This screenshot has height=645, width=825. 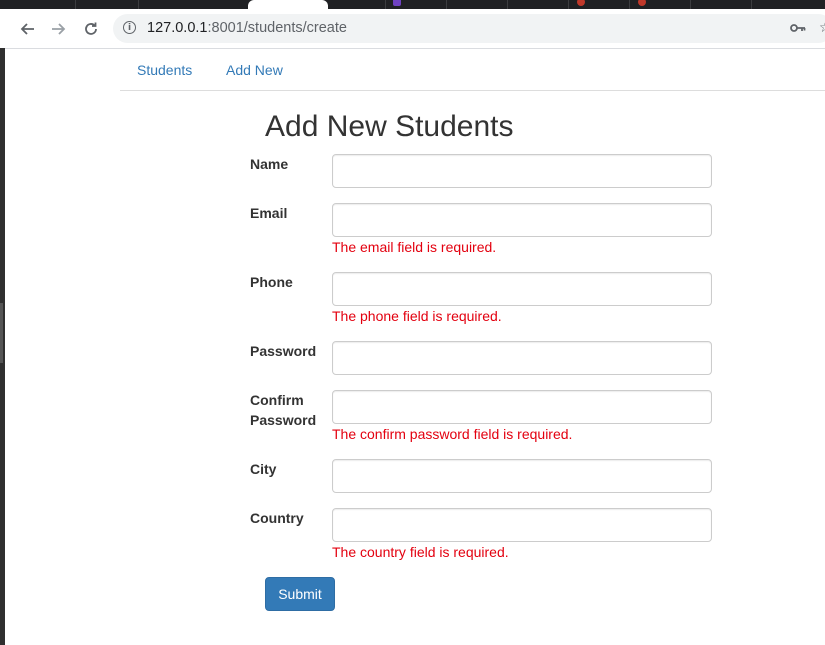 I want to click on confirm-password-label: Confirm Password, so click(x=287, y=410).